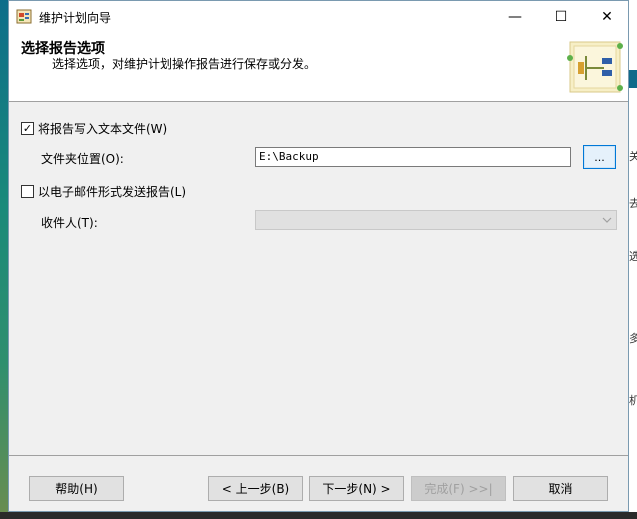  What do you see at coordinates (184, 64) in the screenshot?
I see `page-subtitle: 选择选项，对维护计划操作报告进行保存或分发。` at bounding box center [184, 64].